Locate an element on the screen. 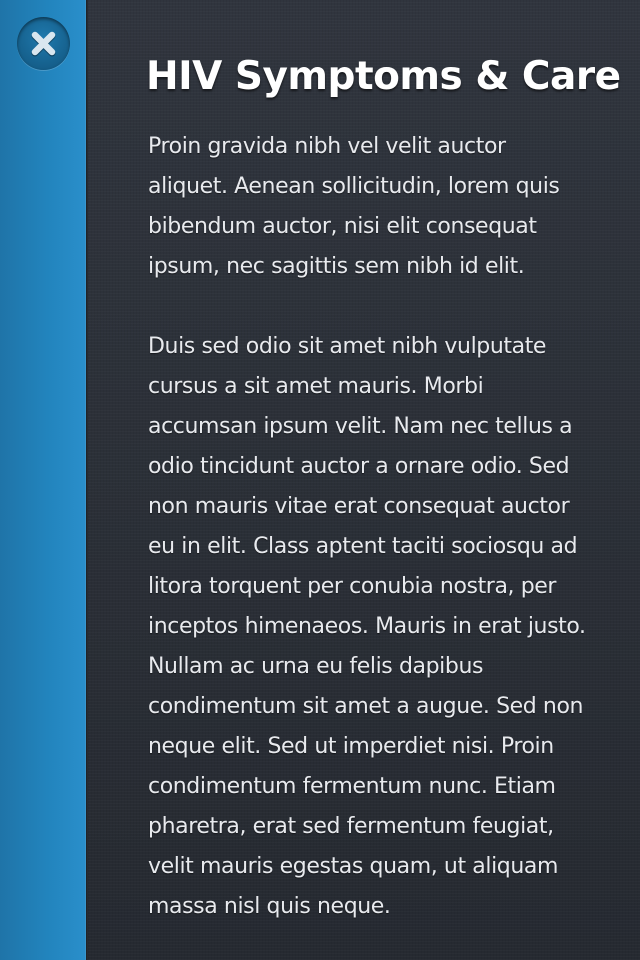  page-title: HIV Symptoms & Care is located at coordinates (383, 76).